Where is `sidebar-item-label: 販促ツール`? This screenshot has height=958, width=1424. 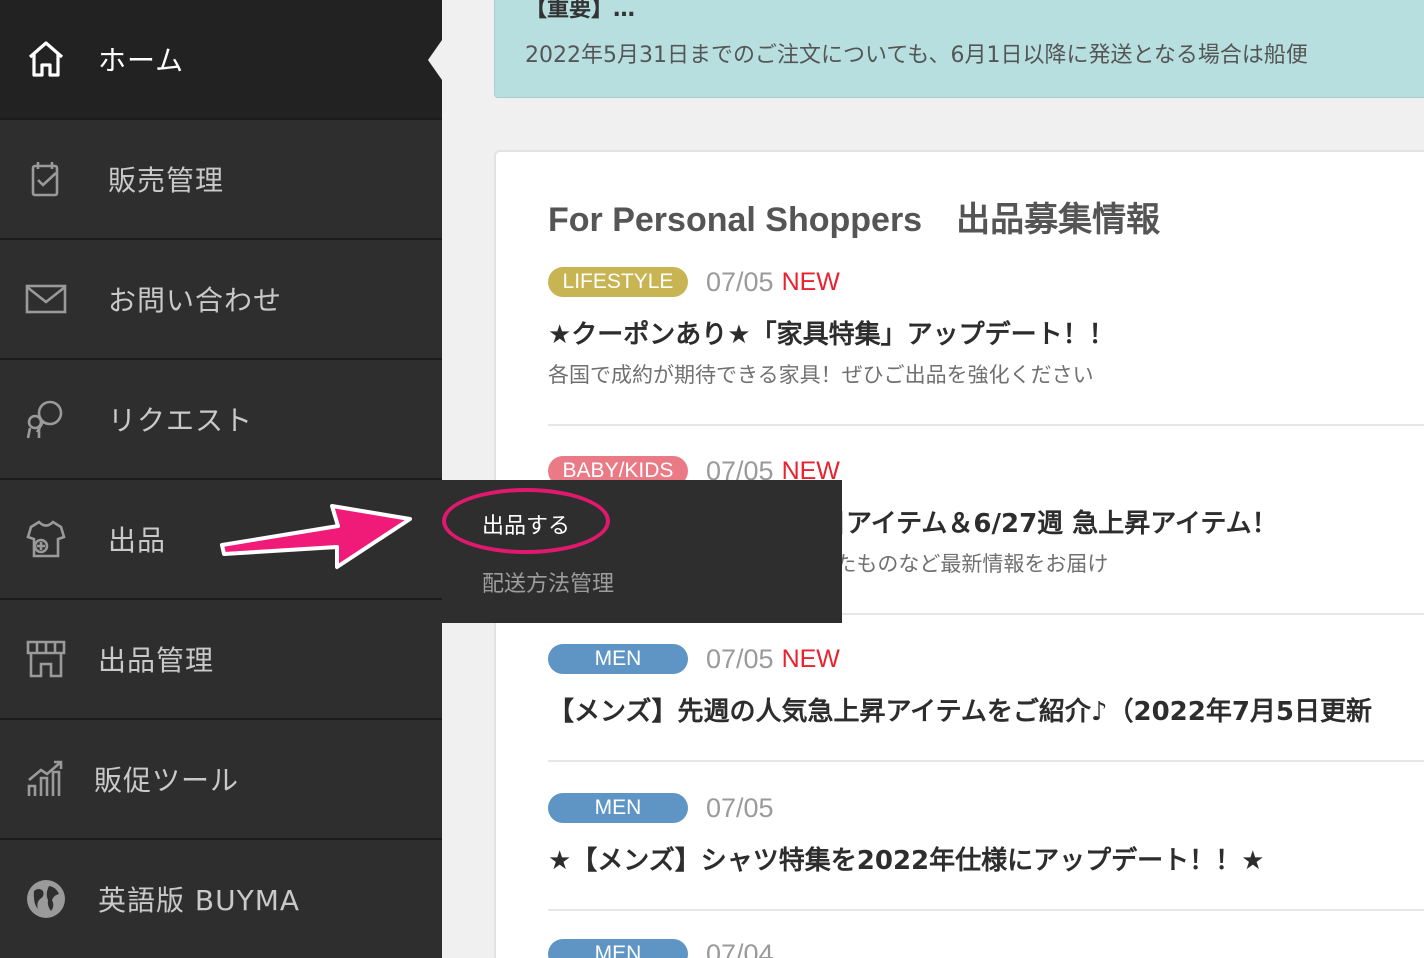 sidebar-item-label: 販促ツール is located at coordinates (167, 780).